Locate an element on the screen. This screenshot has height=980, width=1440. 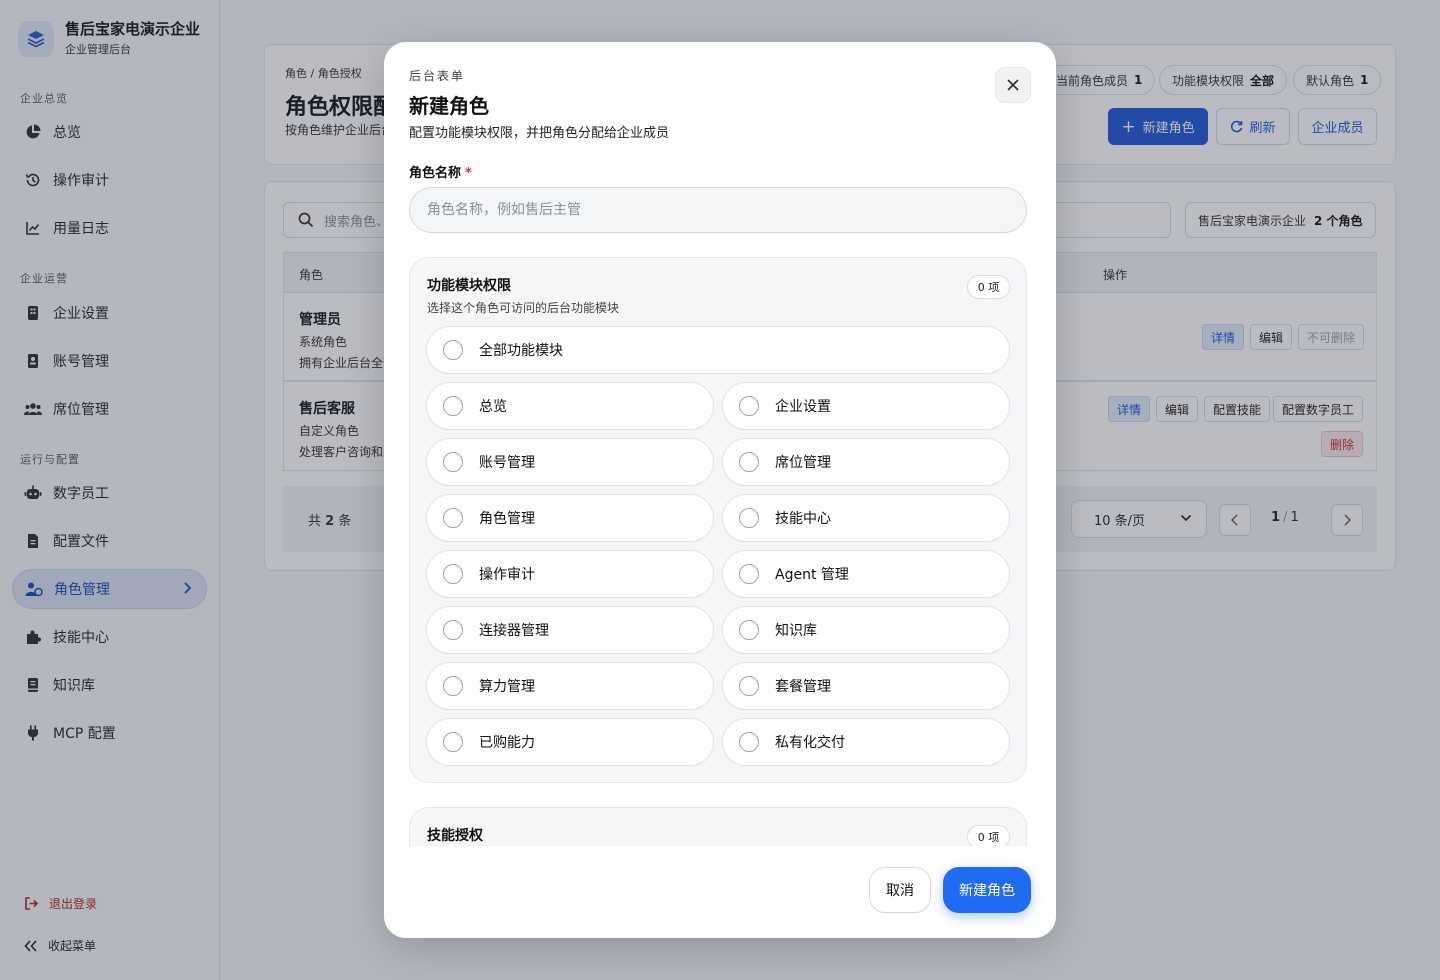
dialog-footer: 取消 新建角色 is located at coordinates (720, 892).